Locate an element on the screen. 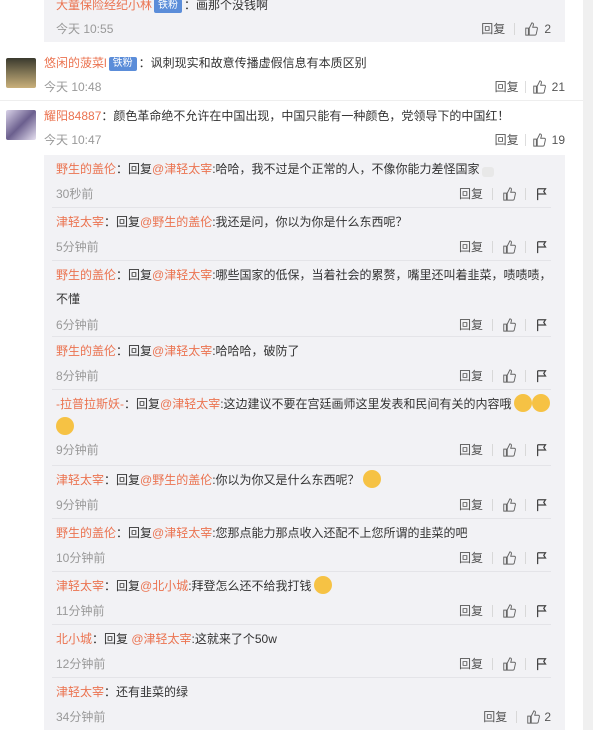 The image size is (593, 731). comment-text-line: 悠闲的菠菜l 铁粉 ：讽刺现实和故意传播虚假信息有本质区别 is located at coordinates (304, 63).